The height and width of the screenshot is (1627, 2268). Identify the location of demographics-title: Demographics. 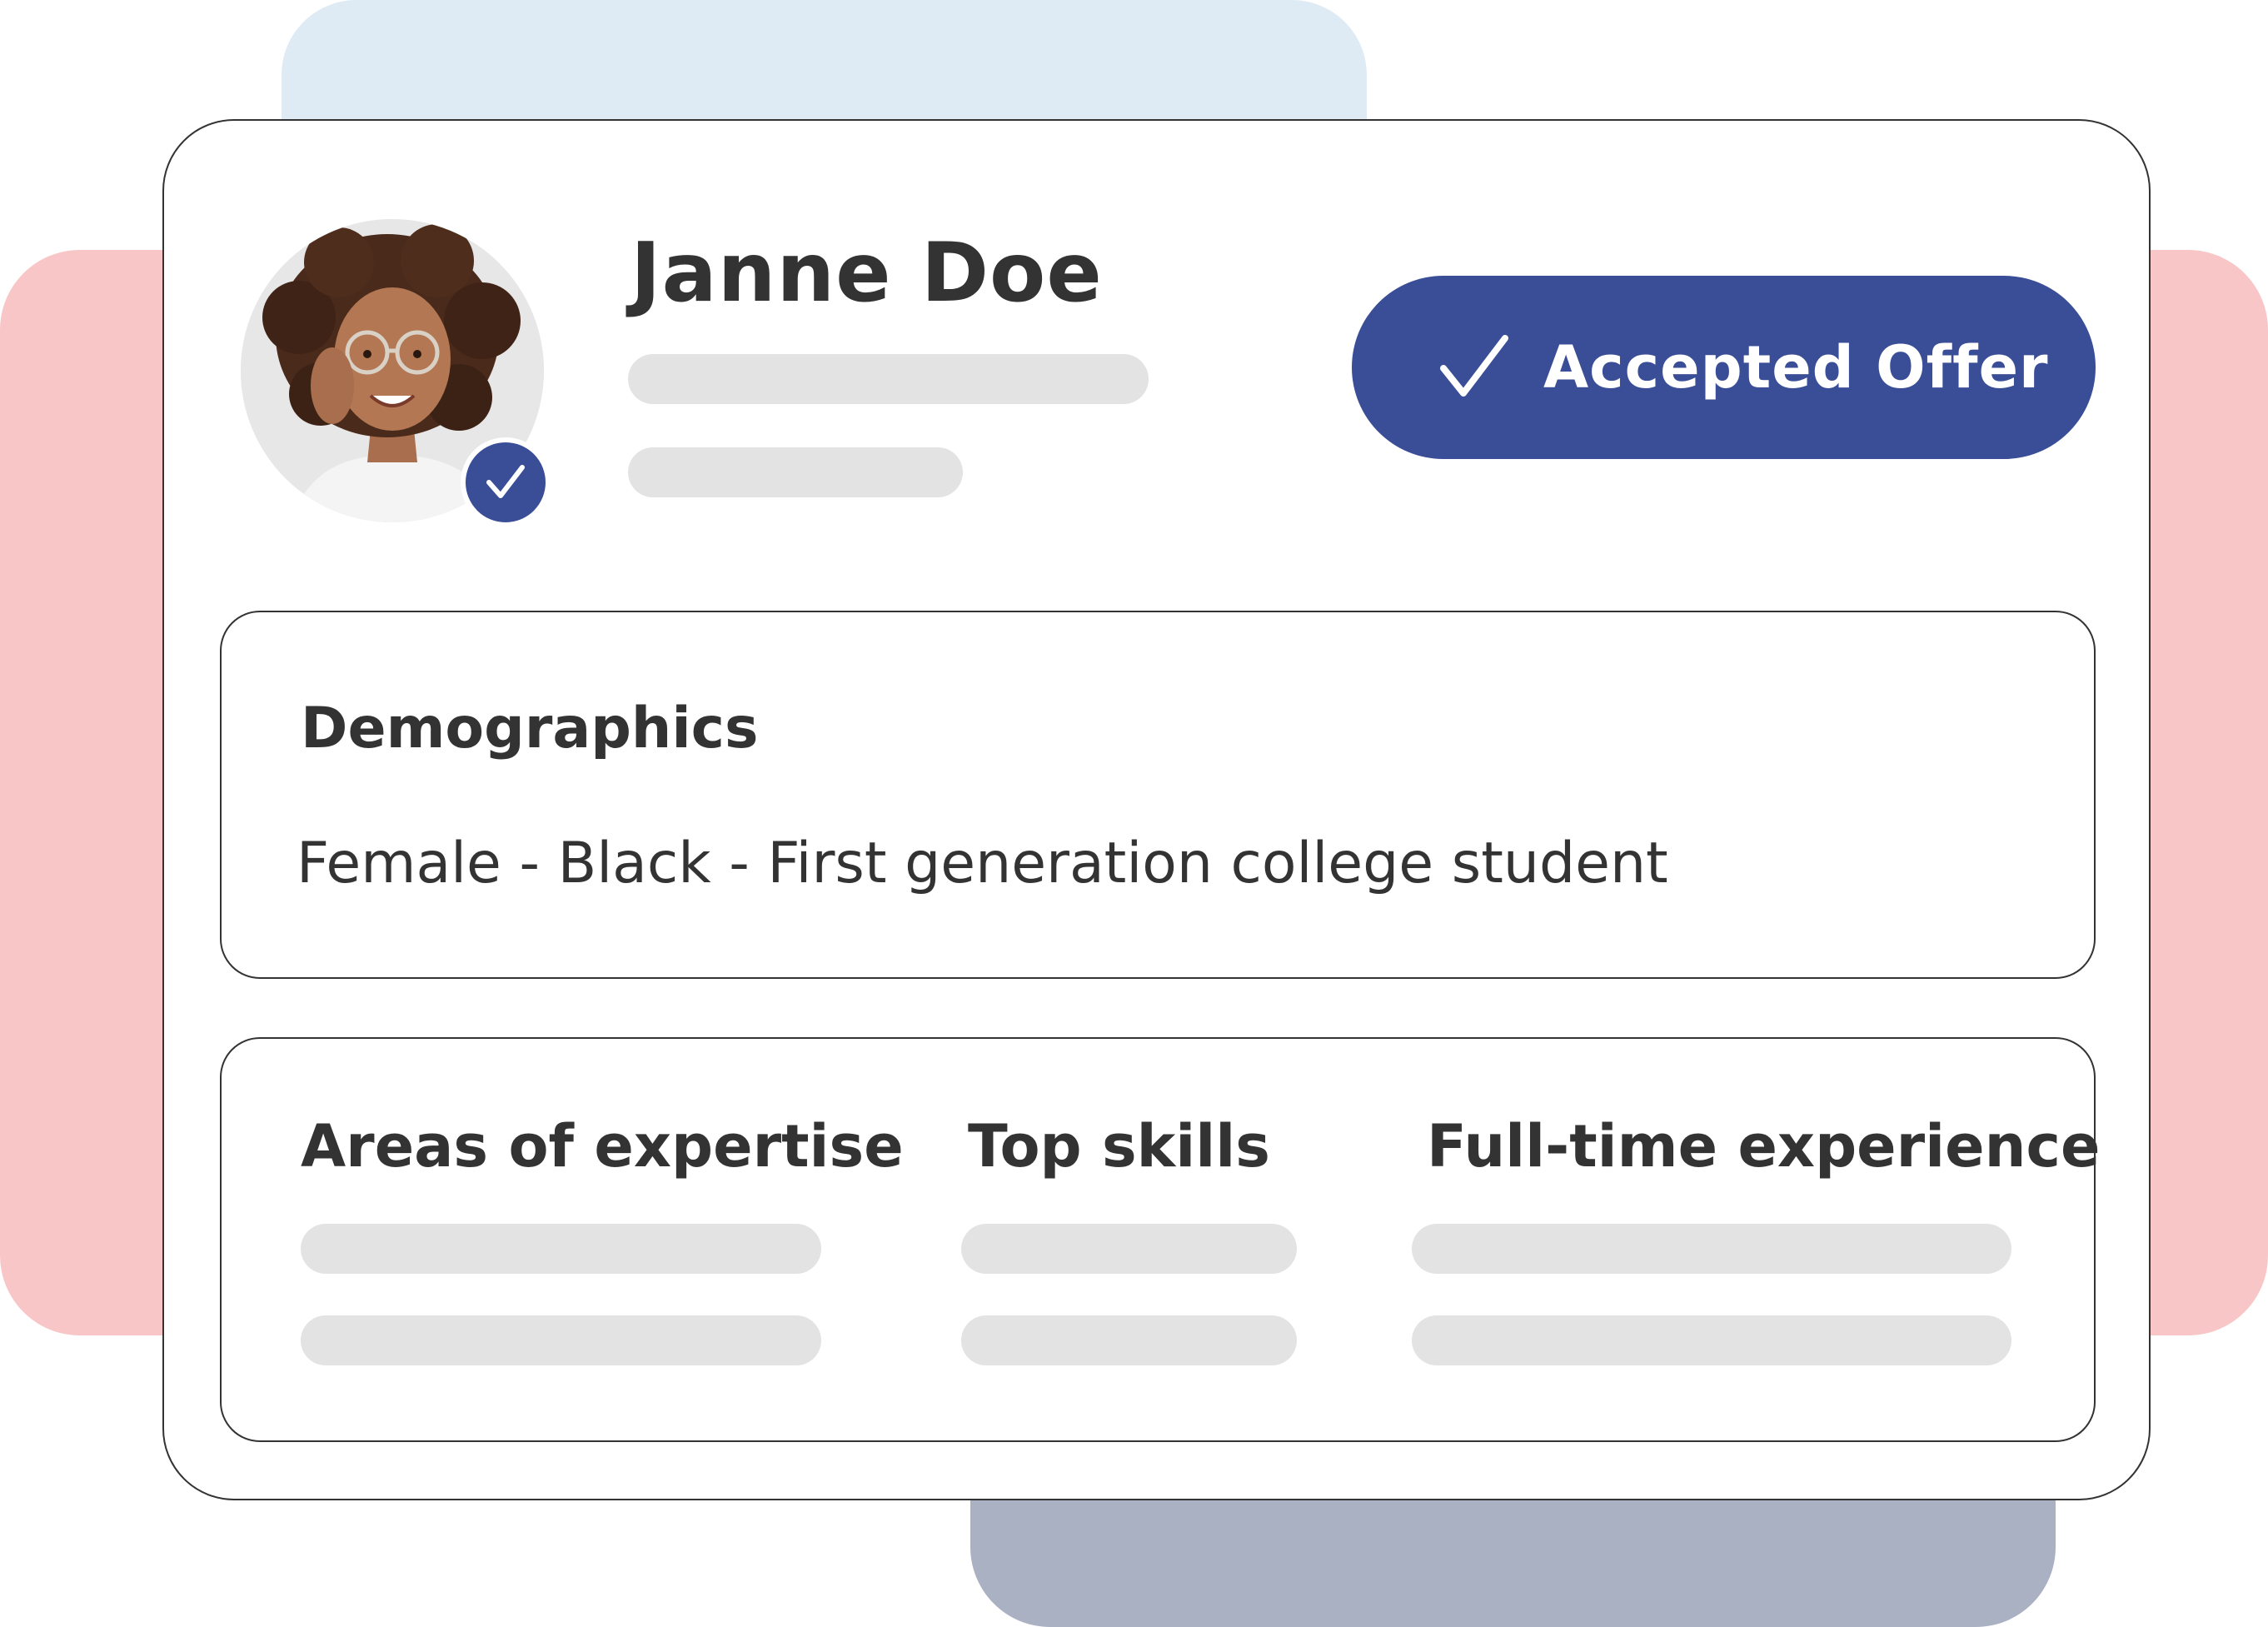
(530, 728).